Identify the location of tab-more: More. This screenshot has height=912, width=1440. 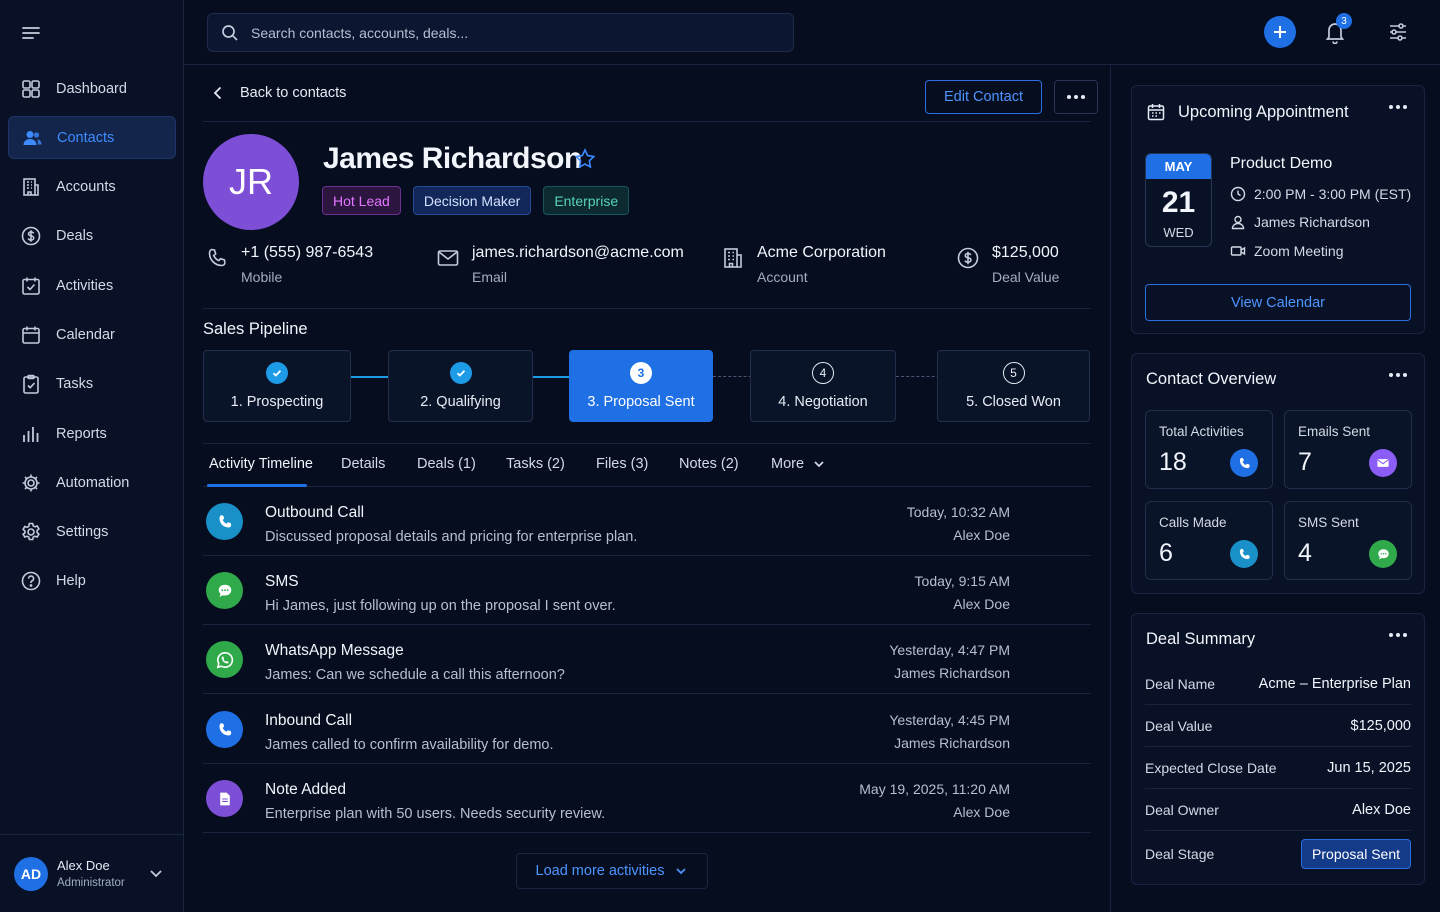
(798, 464).